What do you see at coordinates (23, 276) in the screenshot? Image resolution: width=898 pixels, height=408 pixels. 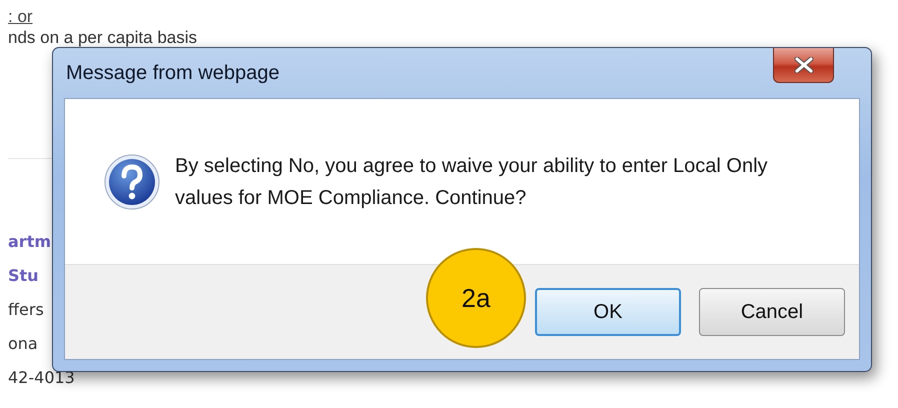 I see `heading-text: Stu` at bounding box center [23, 276].